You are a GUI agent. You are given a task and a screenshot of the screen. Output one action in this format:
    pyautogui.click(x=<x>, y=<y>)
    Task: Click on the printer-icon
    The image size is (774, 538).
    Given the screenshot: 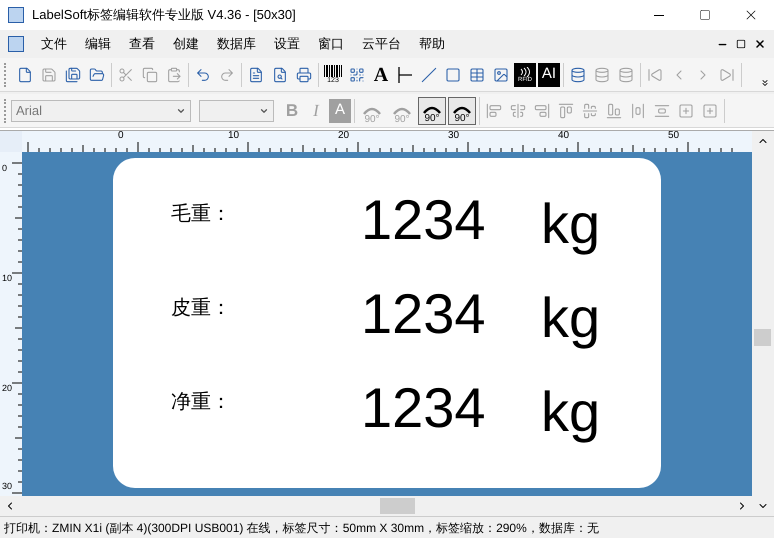 What is the action you would take?
    pyautogui.click(x=304, y=74)
    